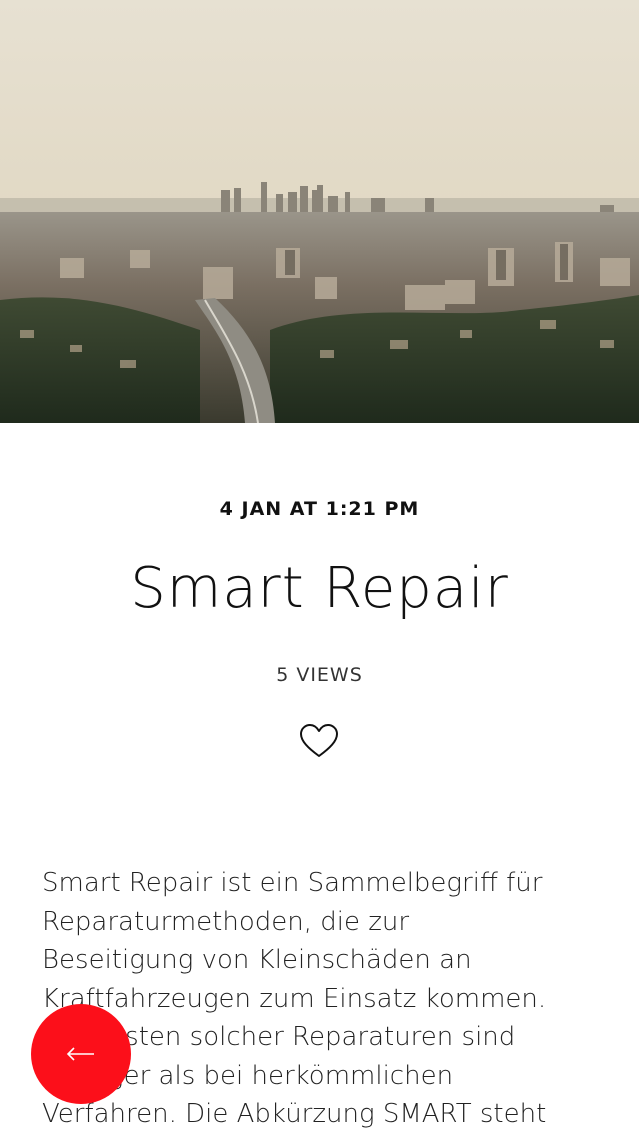  I want to click on body-line: Verfahren. Die Abkürzung SMART steht, so click(294, 1114).